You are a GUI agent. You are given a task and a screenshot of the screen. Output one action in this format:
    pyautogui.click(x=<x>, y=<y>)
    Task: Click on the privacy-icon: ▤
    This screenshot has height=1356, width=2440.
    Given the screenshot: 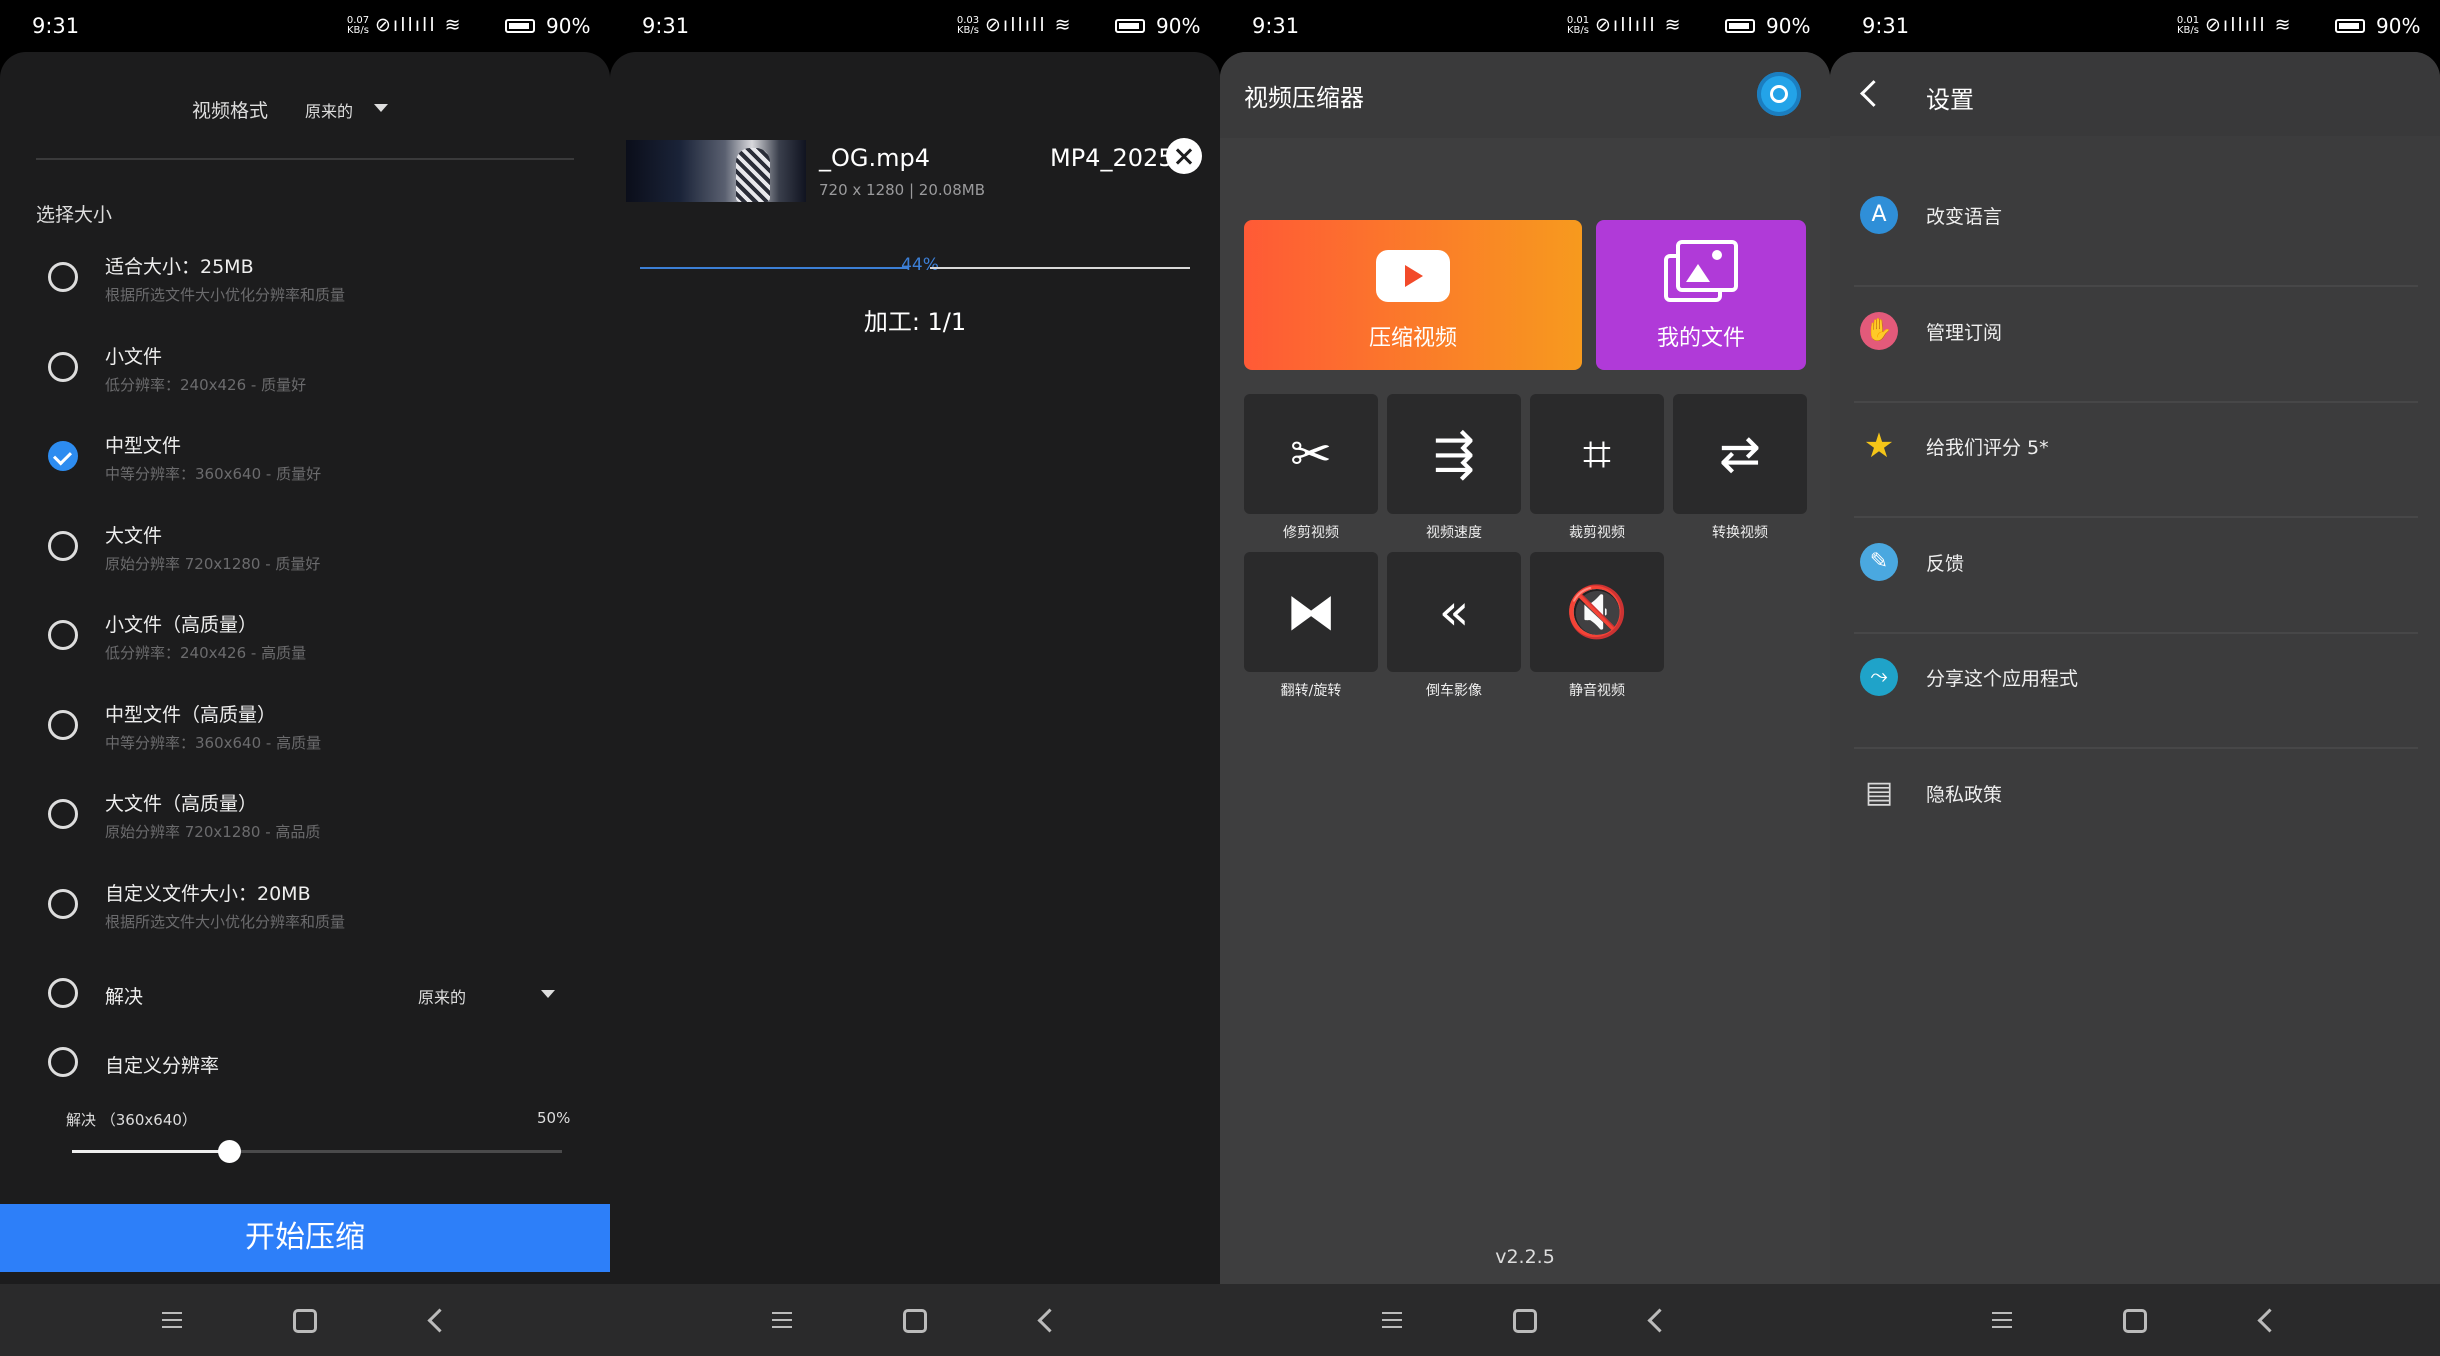 What is the action you would take?
    pyautogui.click(x=1879, y=792)
    